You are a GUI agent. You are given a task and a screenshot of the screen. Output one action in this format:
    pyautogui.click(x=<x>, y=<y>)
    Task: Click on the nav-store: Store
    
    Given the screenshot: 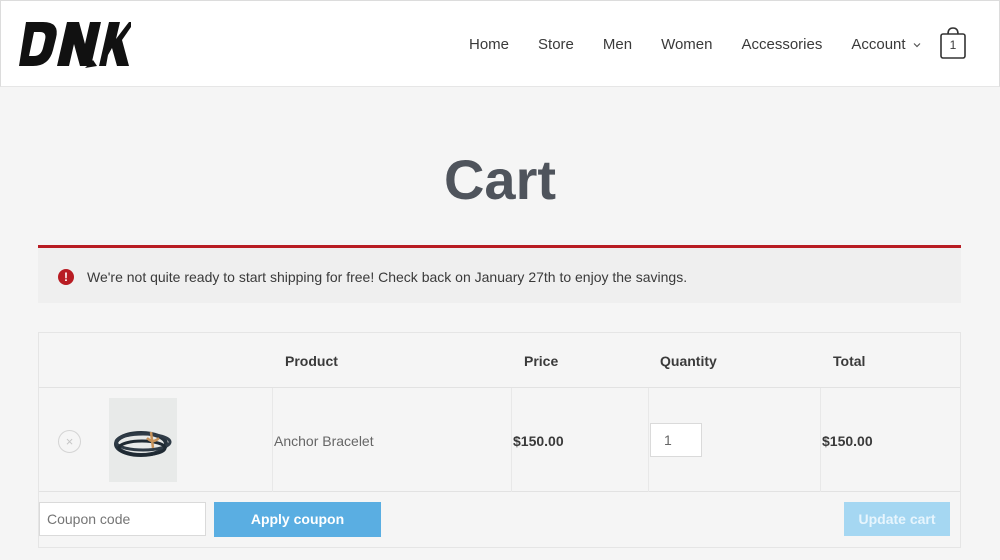 What is the action you would take?
    pyautogui.click(x=556, y=45)
    